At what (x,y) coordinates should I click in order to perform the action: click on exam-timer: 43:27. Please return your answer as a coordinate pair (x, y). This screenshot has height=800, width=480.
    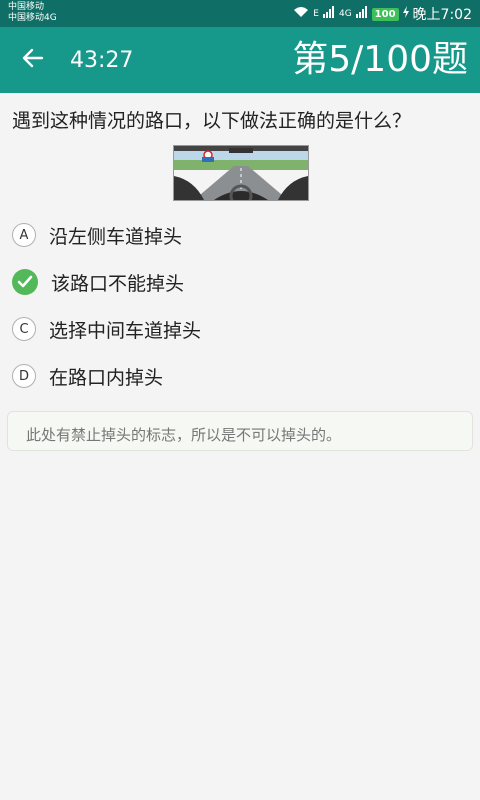
    Looking at the image, I should click on (102, 60).